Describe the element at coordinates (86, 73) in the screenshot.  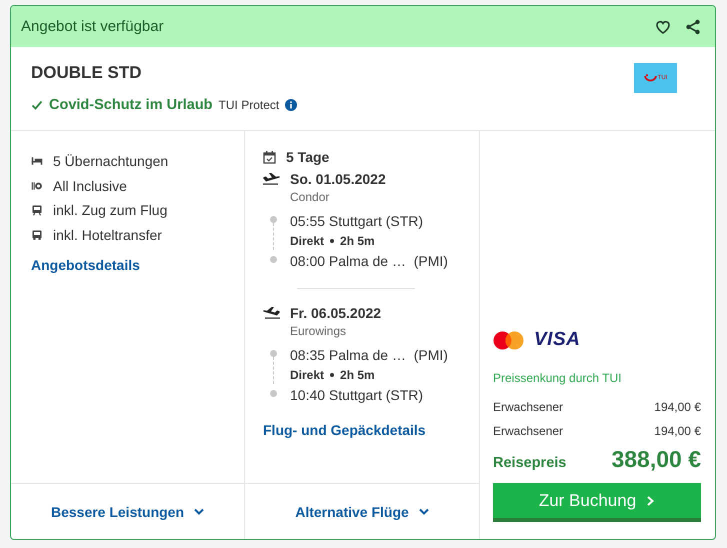
I see `room-title: DOUBLE STD` at that location.